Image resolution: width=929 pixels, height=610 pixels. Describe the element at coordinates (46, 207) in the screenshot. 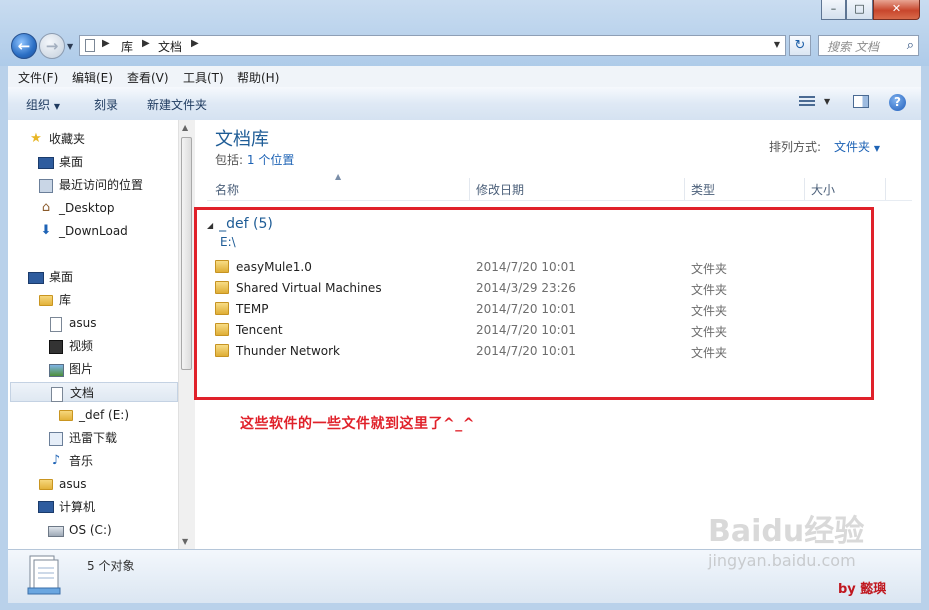

I see `home-folder-icon: ⌂` at that location.